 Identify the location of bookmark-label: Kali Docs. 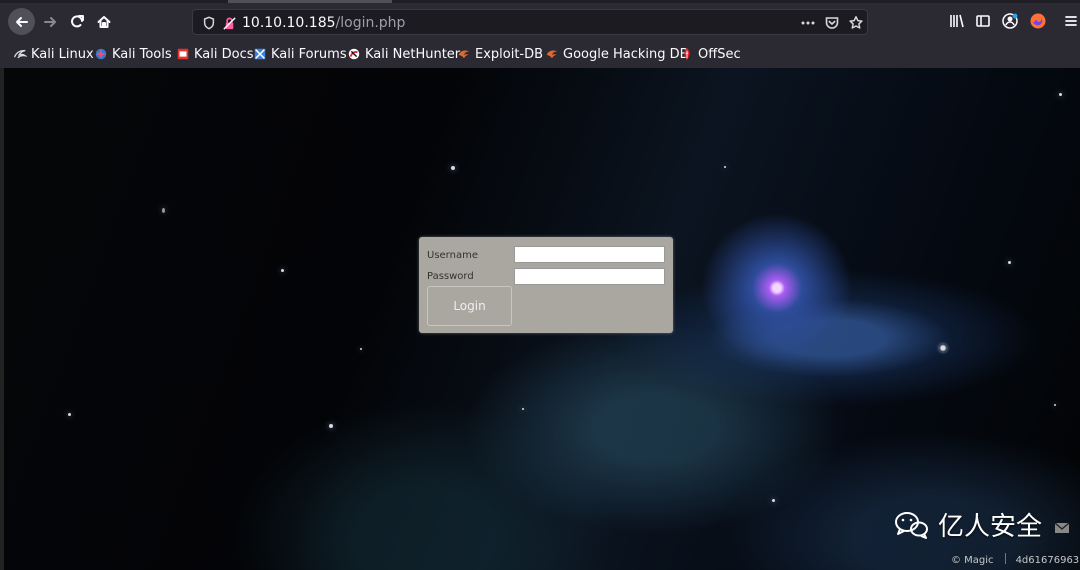
(224, 54).